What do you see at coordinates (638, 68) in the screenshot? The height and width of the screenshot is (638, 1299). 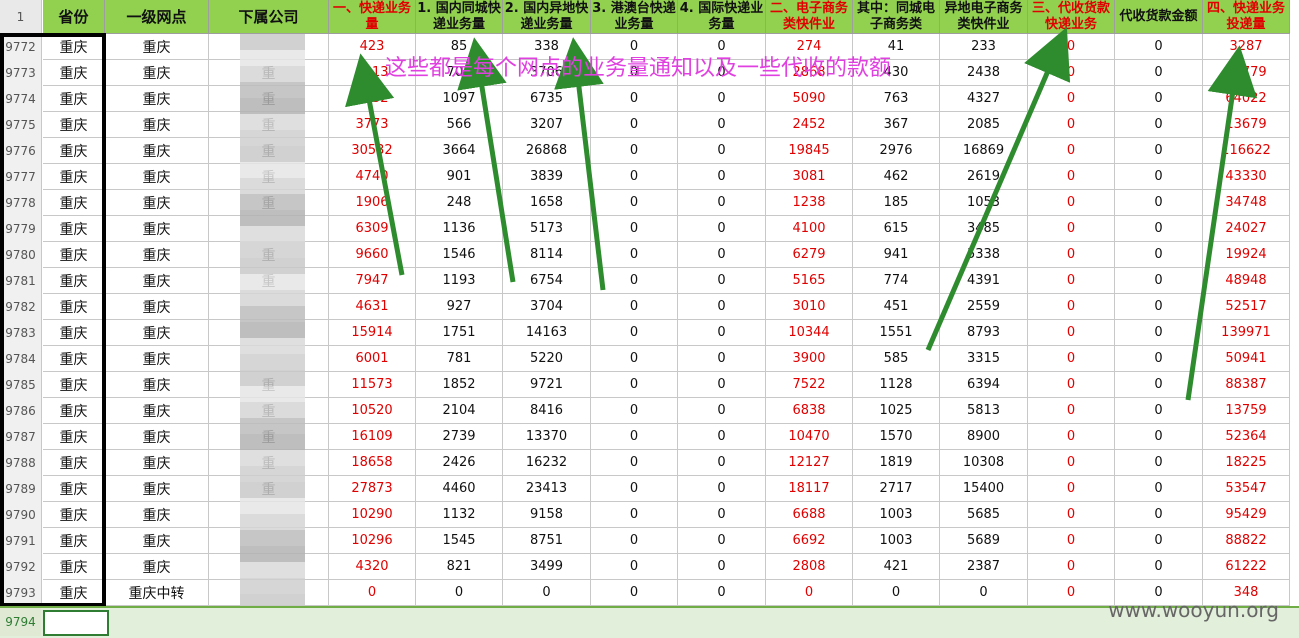 I see `annotation-text: 这些都是每个网点的业务量通知以及一些代收的款额` at bounding box center [638, 68].